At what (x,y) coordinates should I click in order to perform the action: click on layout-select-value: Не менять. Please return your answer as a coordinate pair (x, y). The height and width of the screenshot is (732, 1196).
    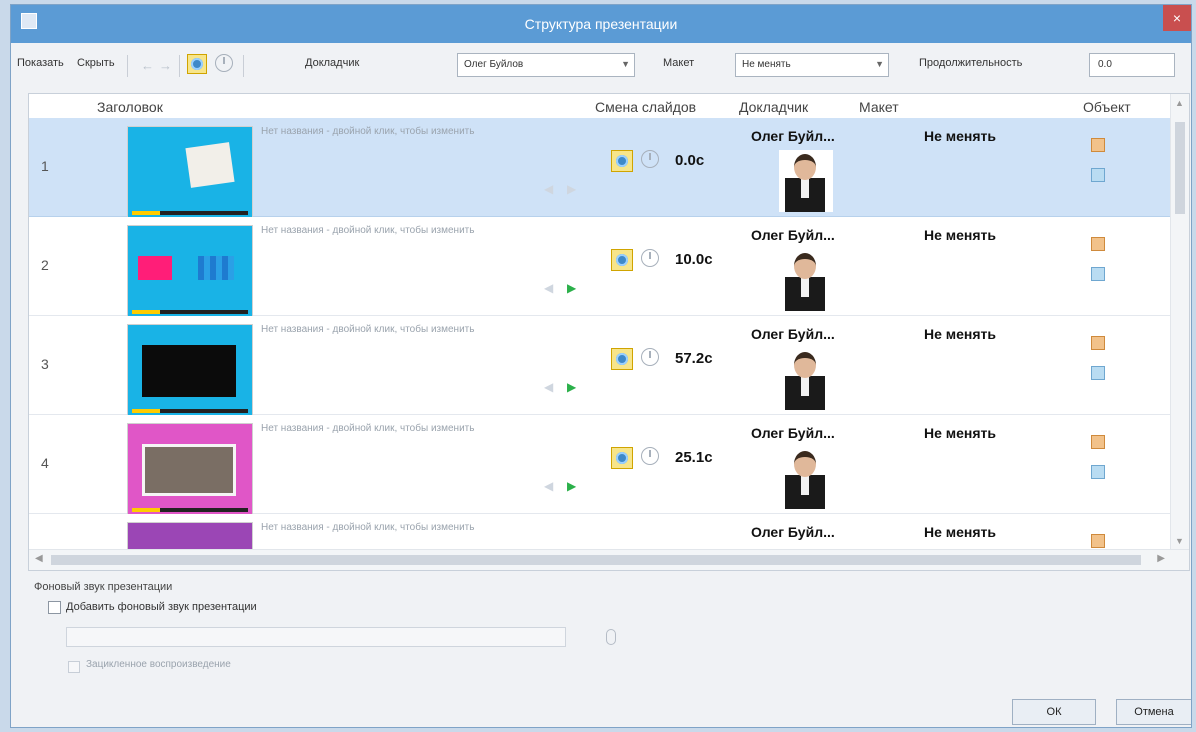
    Looking at the image, I should click on (766, 64).